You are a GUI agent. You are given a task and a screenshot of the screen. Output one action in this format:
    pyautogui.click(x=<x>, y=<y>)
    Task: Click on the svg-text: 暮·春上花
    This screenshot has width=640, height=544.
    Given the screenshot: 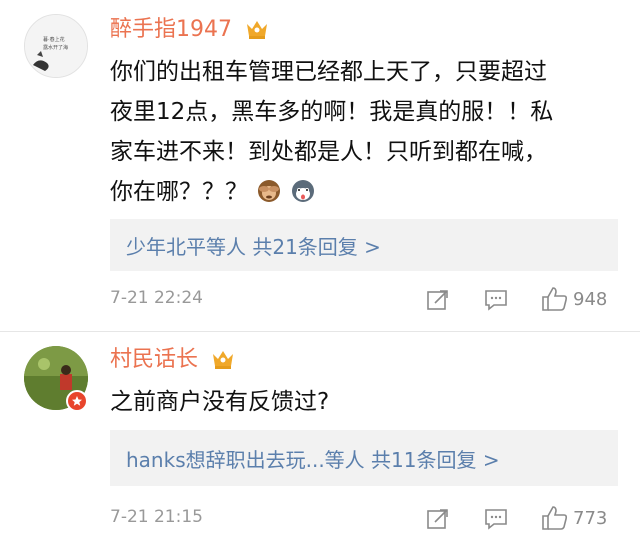 What is the action you would take?
    pyautogui.click(x=54, y=39)
    